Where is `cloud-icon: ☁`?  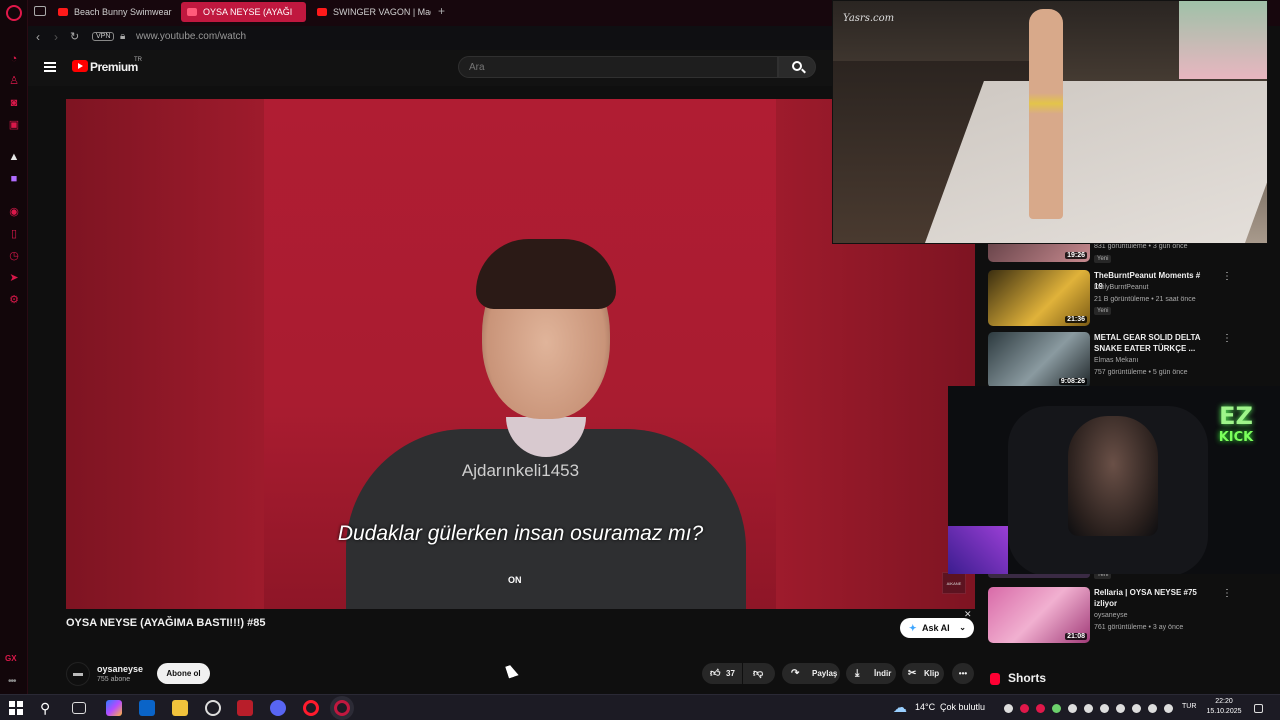 cloud-icon: ☁ is located at coordinates (900, 707).